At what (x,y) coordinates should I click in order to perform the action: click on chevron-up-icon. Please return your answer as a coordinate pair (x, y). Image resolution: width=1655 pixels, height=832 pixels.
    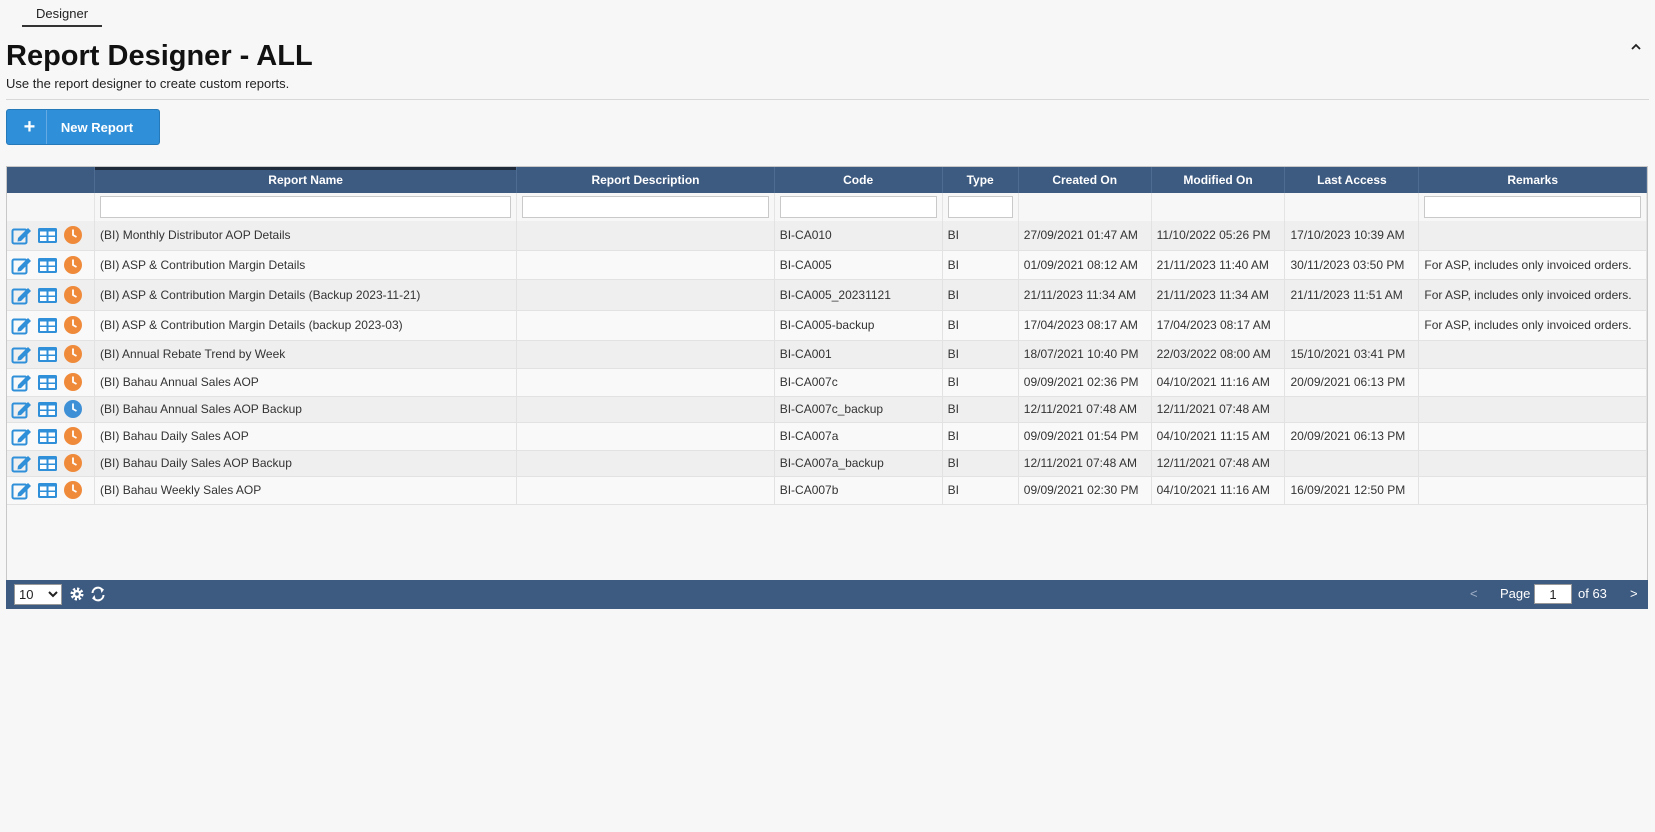
    Looking at the image, I should click on (1636, 47).